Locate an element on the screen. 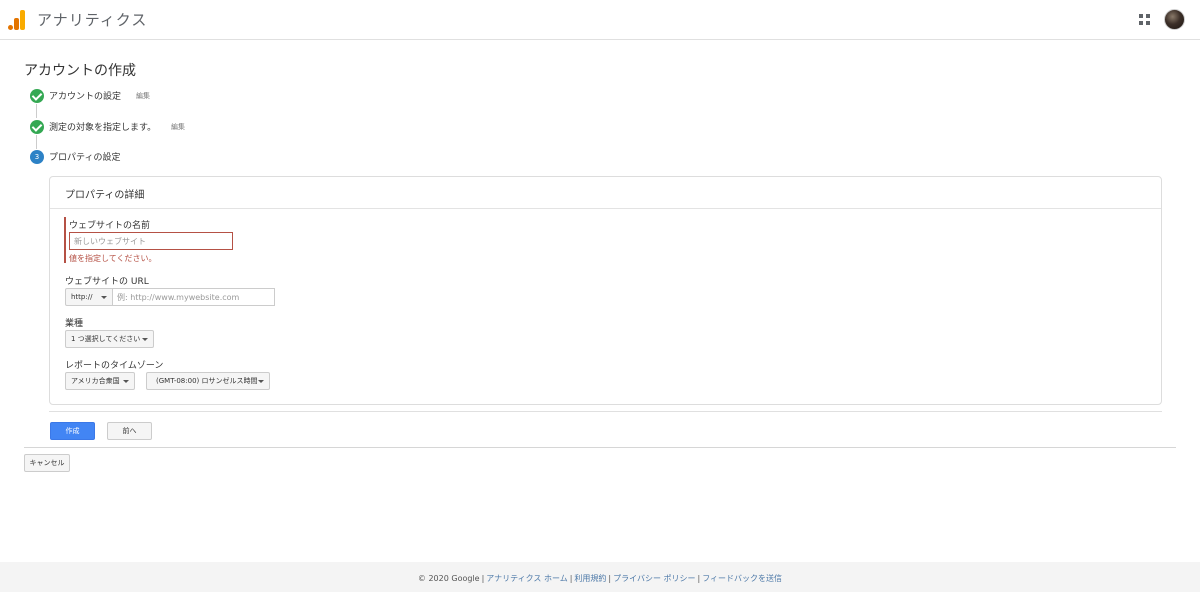 Image resolution: width=1200 pixels, height=592 pixels. timezone-country-selected: アメリカ合衆国 is located at coordinates (95, 381).